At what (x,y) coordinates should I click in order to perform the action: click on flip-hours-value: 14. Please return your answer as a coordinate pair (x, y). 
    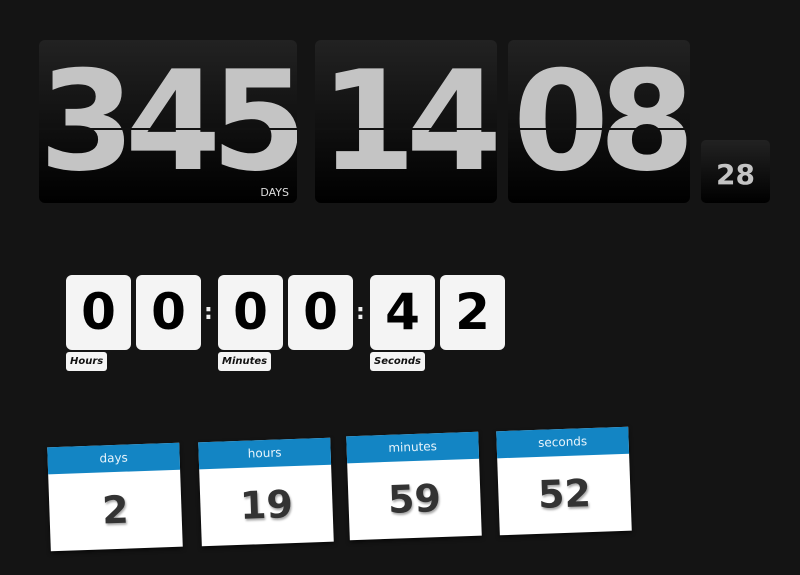
    Looking at the image, I should click on (408, 121).